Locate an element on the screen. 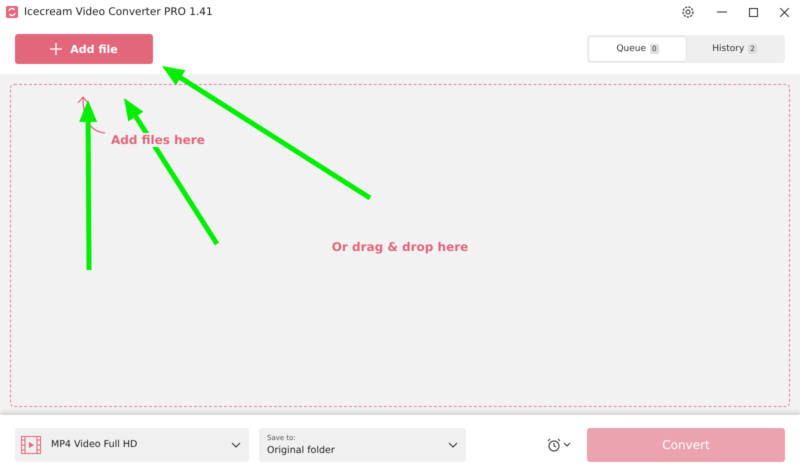  format-value: MP4 Video Full HD is located at coordinates (94, 444).